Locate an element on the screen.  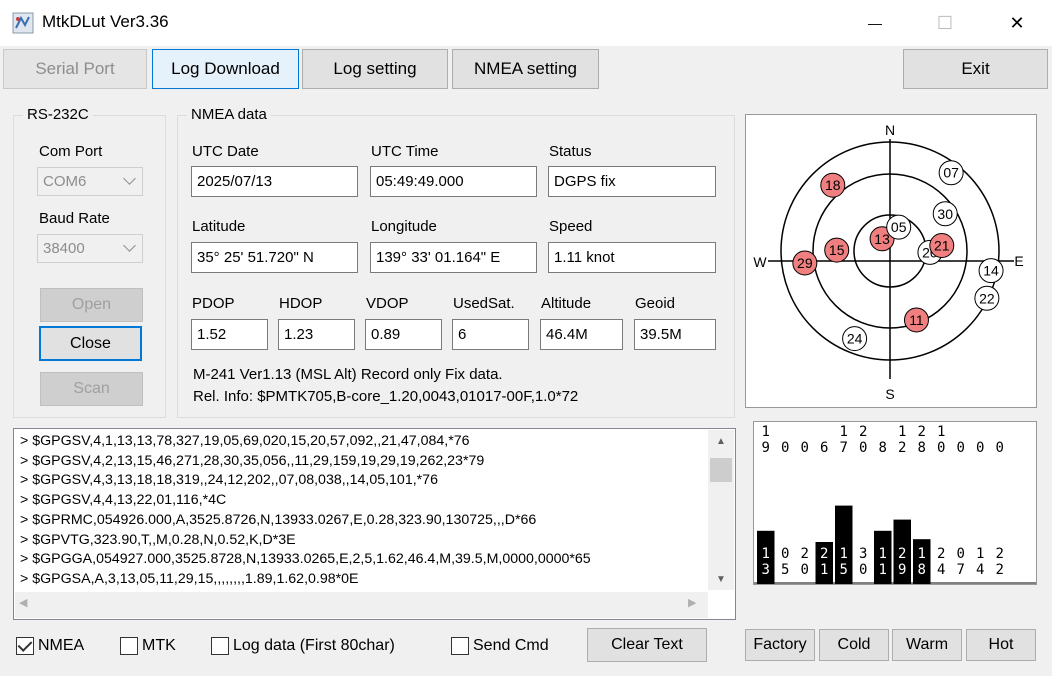
satellite-prn: 30 is located at coordinates (945, 214).